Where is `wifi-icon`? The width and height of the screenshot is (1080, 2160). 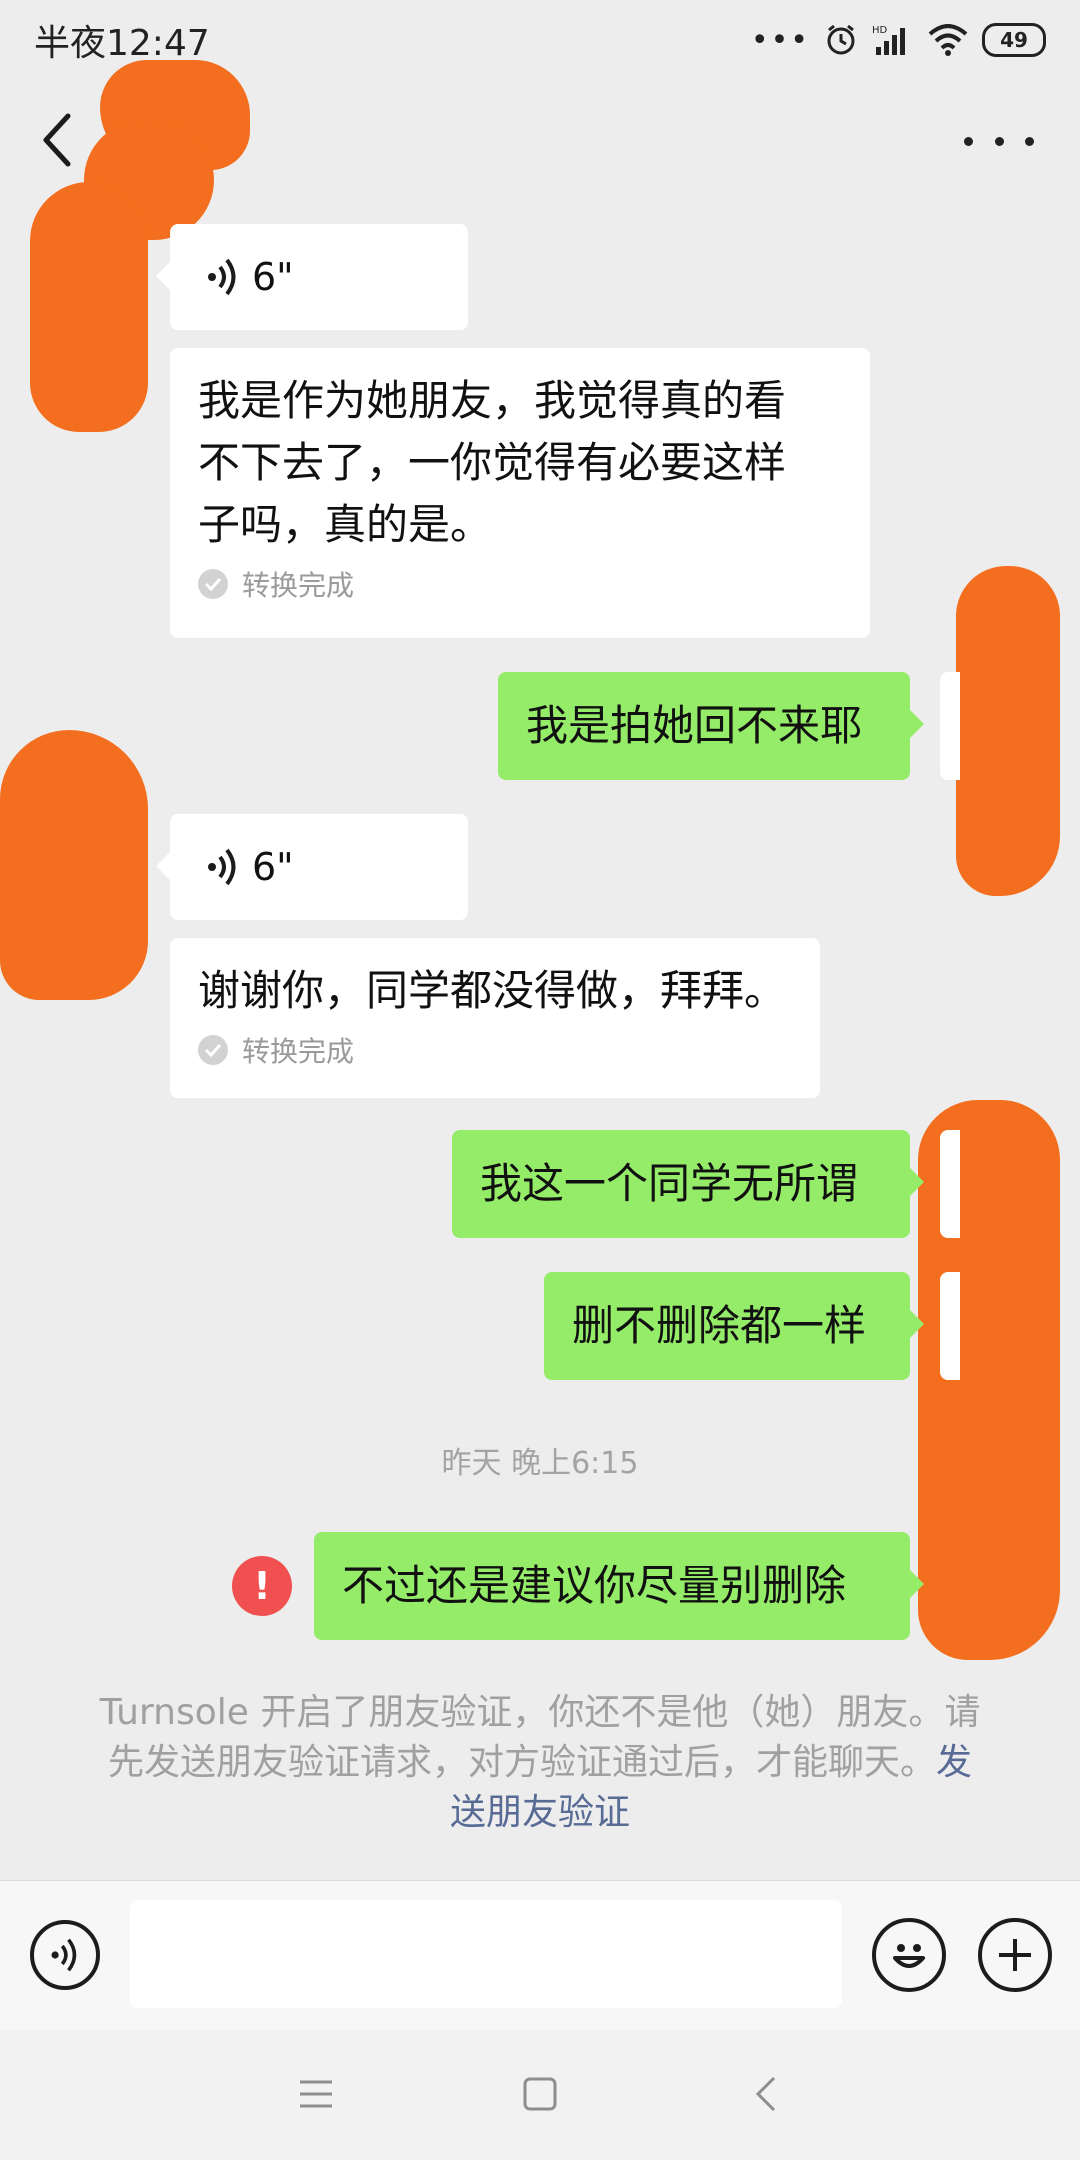
wifi-icon is located at coordinates (948, 40).